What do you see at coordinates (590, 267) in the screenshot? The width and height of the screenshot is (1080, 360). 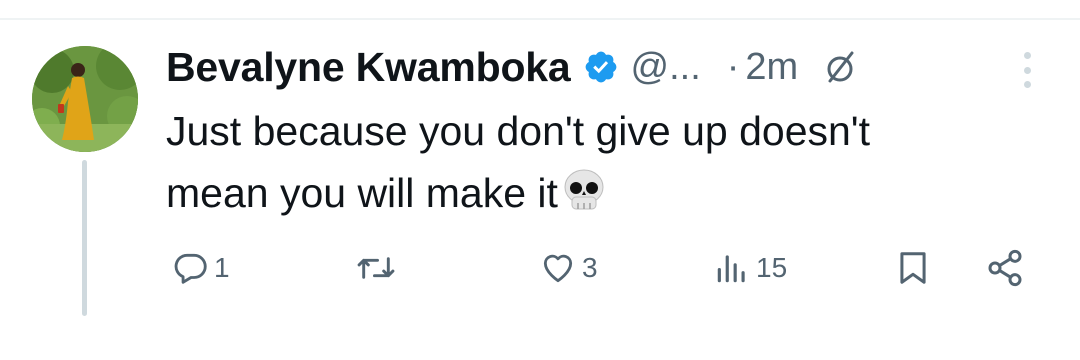 I see `like-count: 3` at bounding box center [590, 267].